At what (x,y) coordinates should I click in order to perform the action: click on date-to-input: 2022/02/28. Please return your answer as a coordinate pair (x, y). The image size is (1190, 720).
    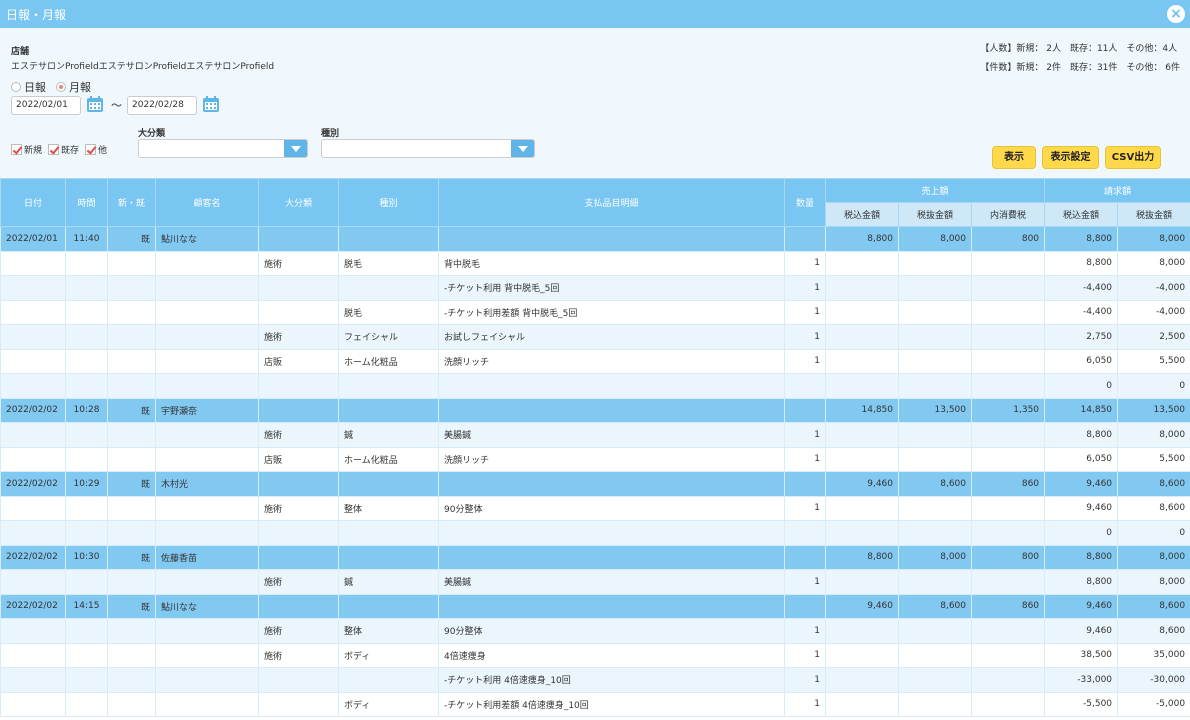
    Looking at the image, I should click on (162, 105).